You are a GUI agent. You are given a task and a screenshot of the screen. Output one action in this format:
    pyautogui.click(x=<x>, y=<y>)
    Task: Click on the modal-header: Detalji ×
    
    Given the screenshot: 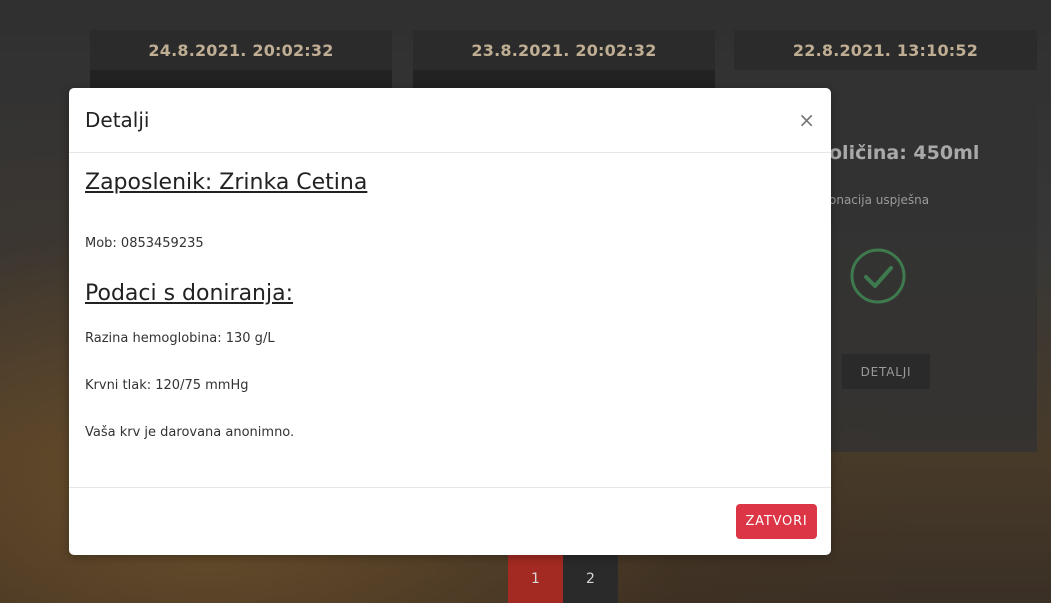 What is the action you would take?
    pyautogui.click(x=450, y=120)
    